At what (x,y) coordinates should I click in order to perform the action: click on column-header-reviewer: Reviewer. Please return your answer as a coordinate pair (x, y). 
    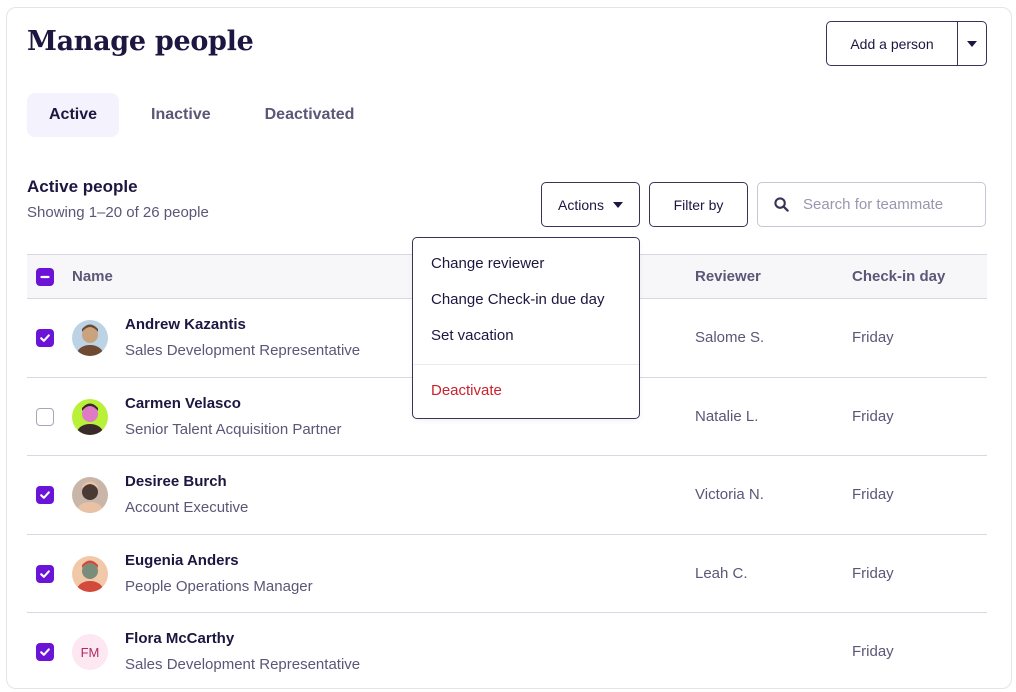
    Looking at the image, I should click on (728, 276).